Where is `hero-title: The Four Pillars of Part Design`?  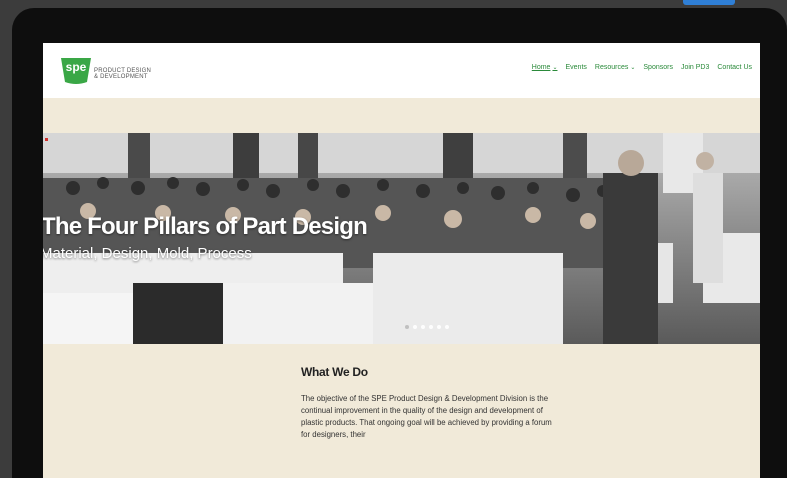
hero-title: The Four Pillars of Part Design is located at coordinates (205, 226).